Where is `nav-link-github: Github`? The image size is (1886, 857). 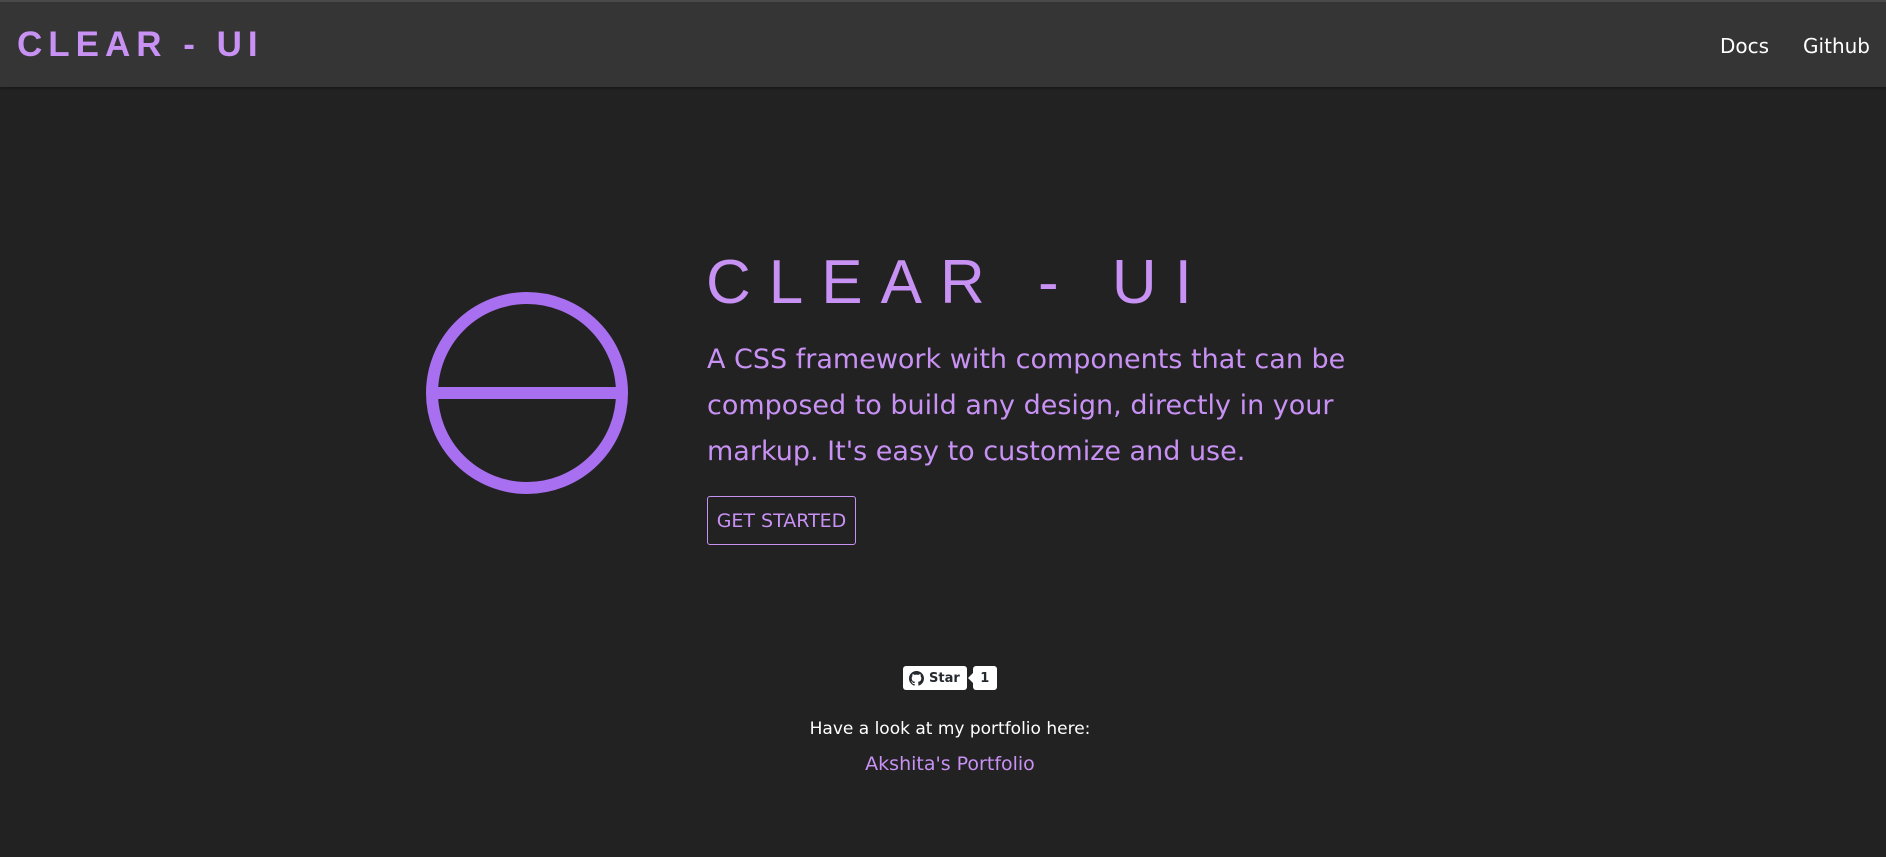 nav-link-github: Github is located at coordinates (1836, 46).